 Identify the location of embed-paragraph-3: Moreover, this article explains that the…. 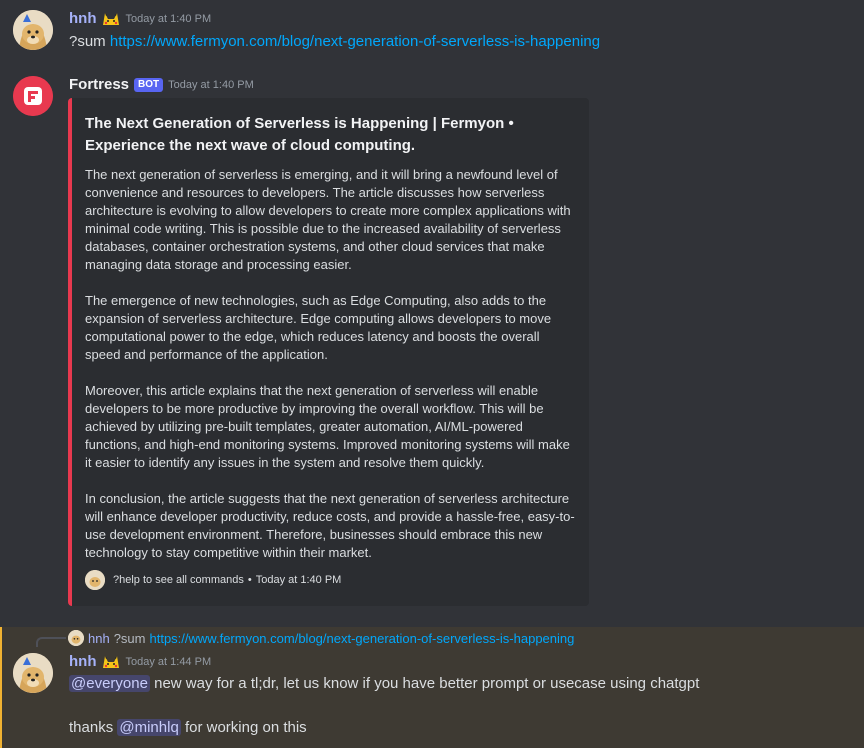
(327, 426).